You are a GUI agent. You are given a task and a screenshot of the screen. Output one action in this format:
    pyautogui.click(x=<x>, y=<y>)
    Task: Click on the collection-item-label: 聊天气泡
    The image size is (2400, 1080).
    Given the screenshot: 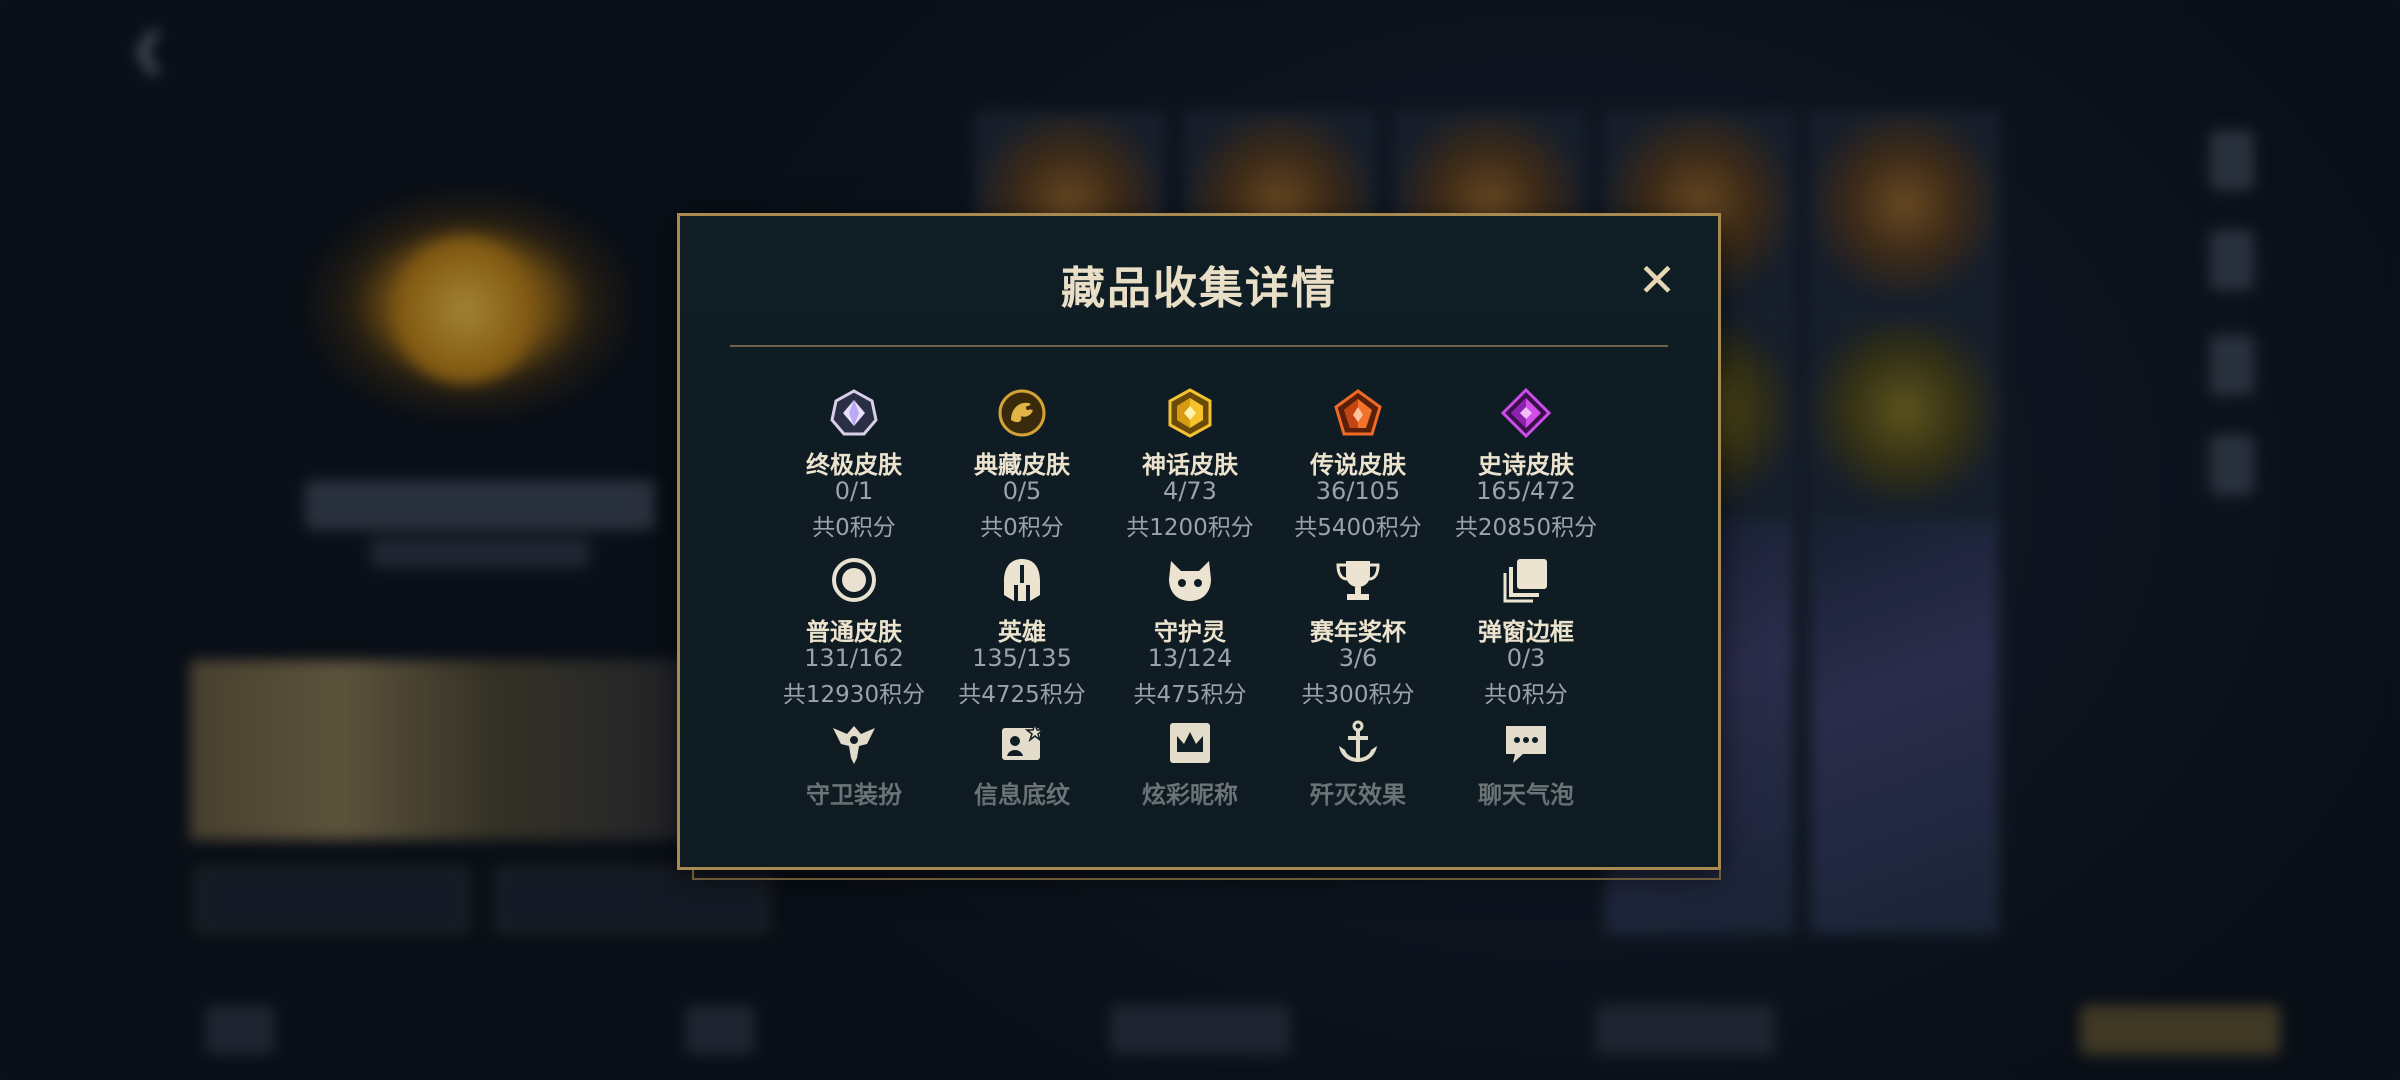 What is the action you would take?
    pyautogui.click(x=1526, y=795)
    